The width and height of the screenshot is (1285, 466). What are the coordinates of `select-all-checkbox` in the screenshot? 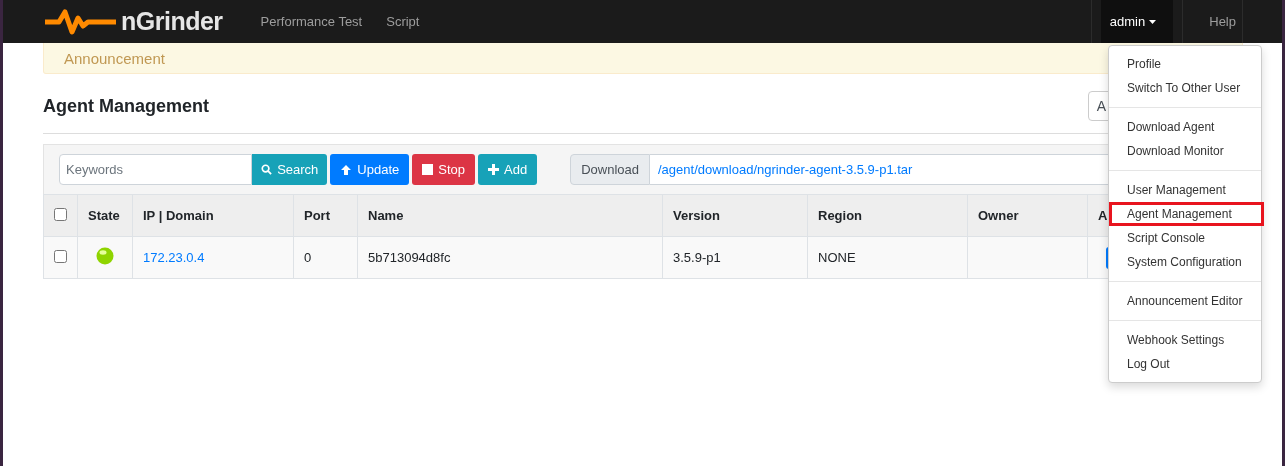 It's located at (60, 214).